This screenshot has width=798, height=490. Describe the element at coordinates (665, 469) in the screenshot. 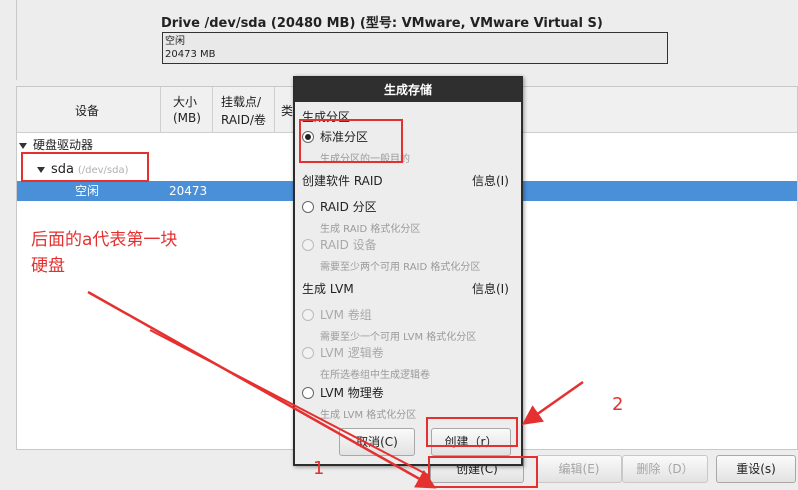

I see `delete-button: 删除（D）` at that location.